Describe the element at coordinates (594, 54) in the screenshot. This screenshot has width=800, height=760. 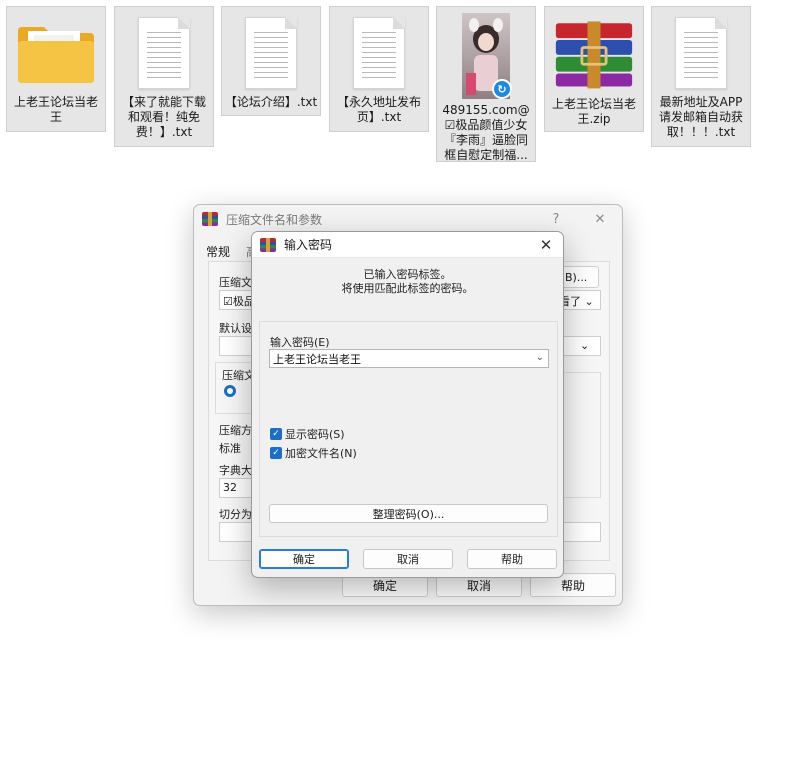
I see `winrar-archive-icon` at that location.